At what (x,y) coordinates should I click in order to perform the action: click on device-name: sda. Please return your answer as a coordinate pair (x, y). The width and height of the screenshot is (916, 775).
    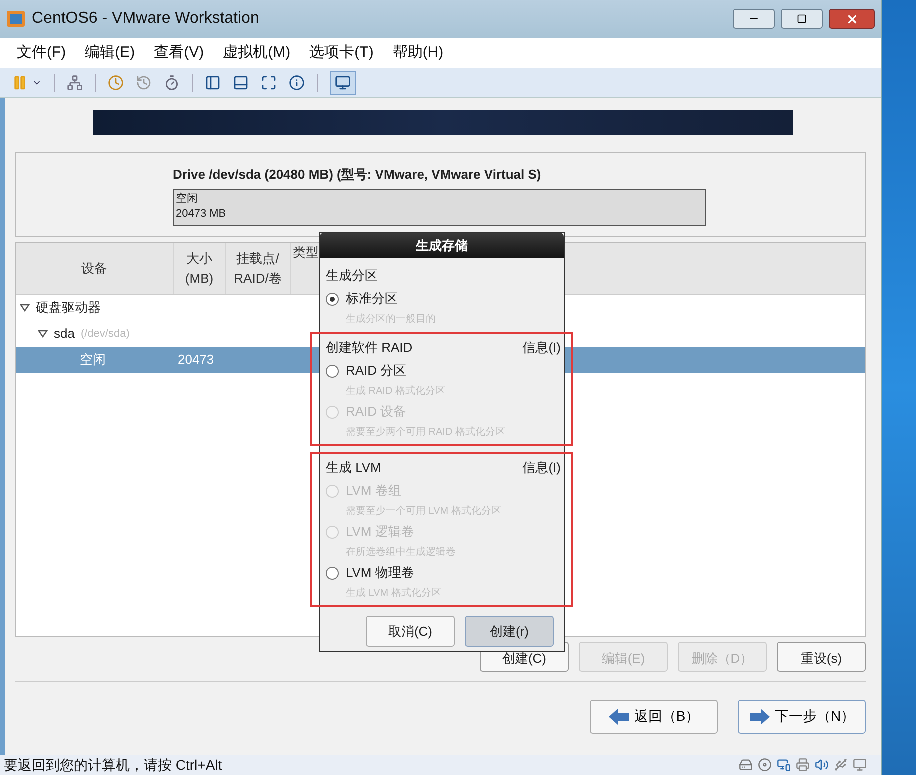
    Looking at the image, I should click on (64, 334).